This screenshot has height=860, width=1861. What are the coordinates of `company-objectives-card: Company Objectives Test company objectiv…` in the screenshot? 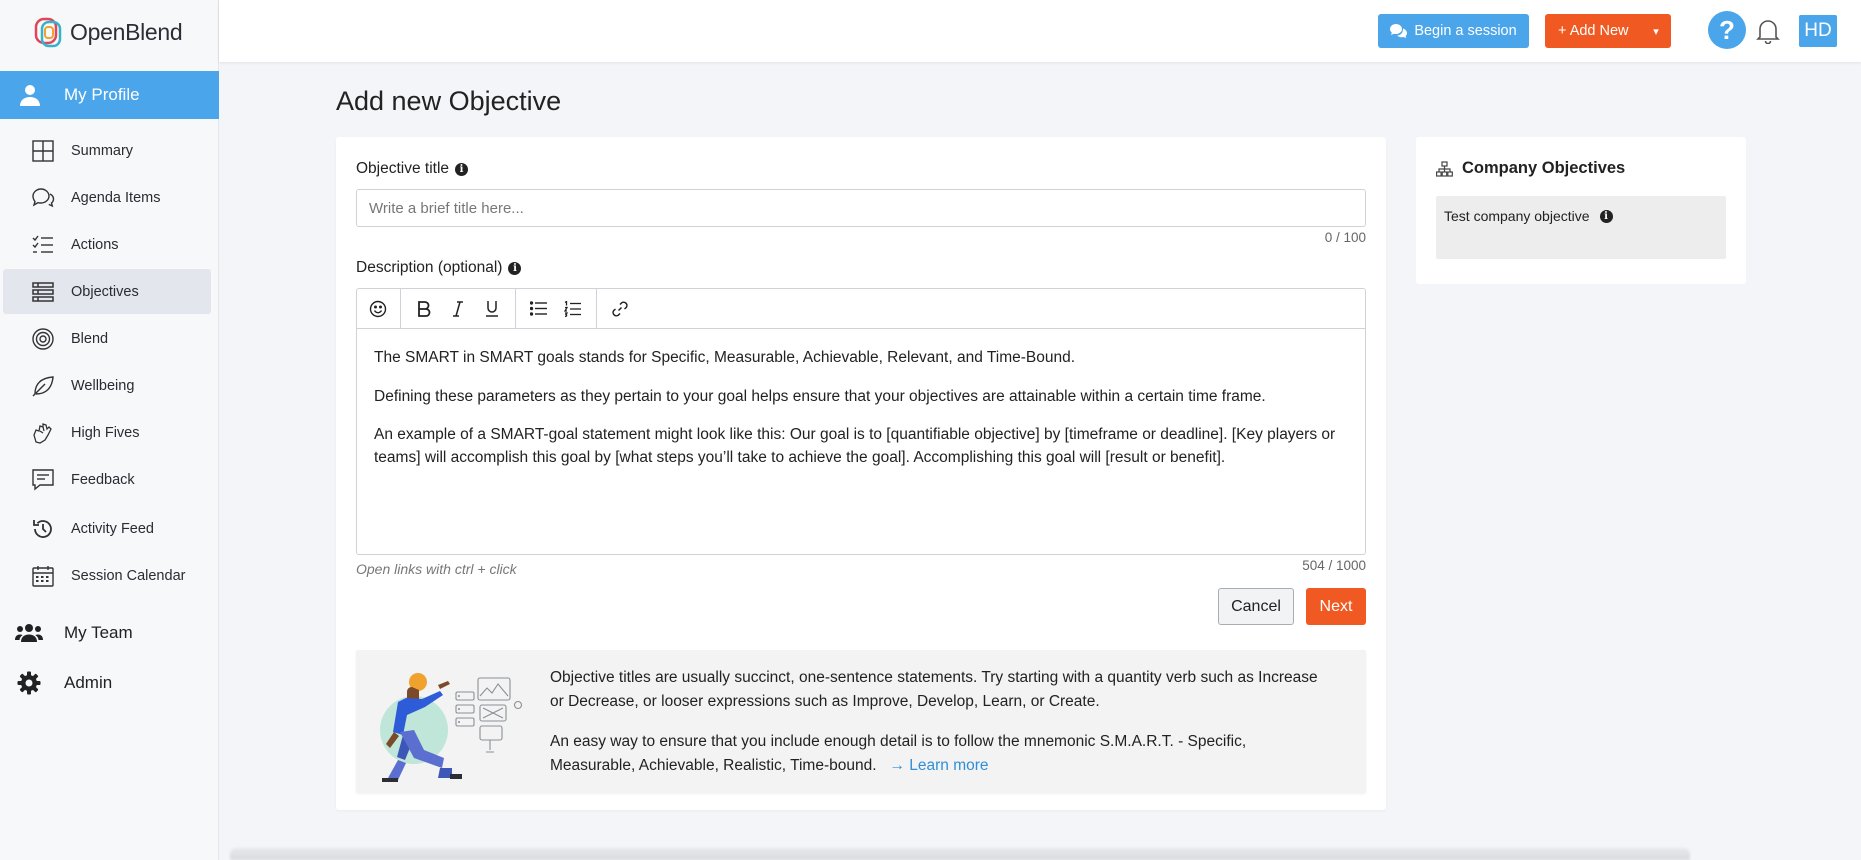 It's located at (1581, 210).